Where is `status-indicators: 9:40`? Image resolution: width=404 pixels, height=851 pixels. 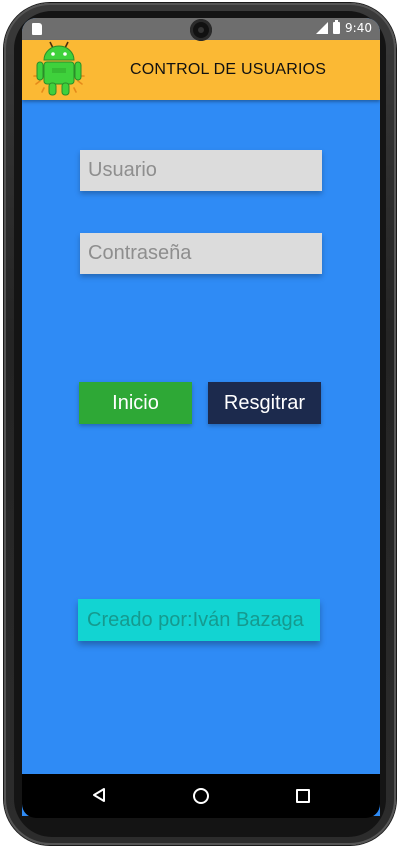 status-indicators: 9:40 is located at coordinates (344, 27).